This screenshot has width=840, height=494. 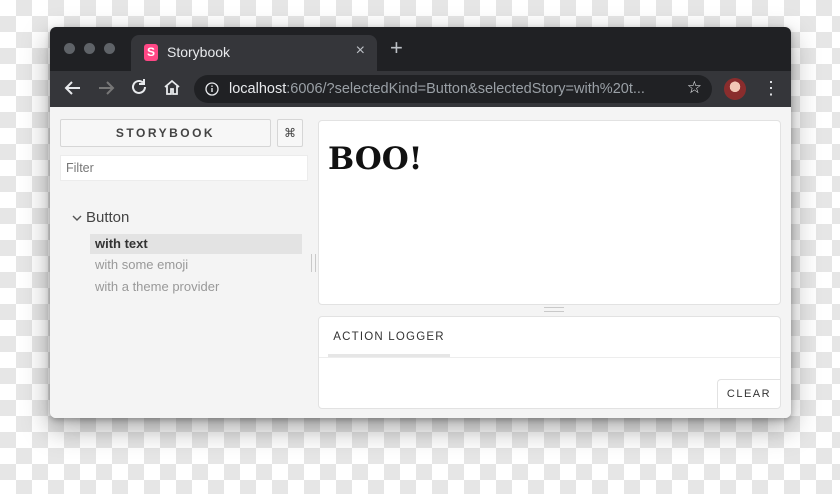 What do you see at coordinates (69, 48) in the screenshot?
I see `window-close-dot` at bounding box center [69, 48].